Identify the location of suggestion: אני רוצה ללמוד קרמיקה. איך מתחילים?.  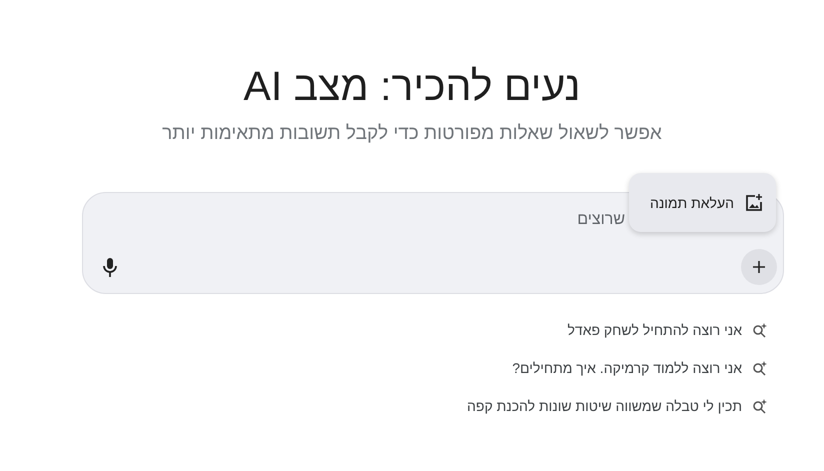
(640, 368).